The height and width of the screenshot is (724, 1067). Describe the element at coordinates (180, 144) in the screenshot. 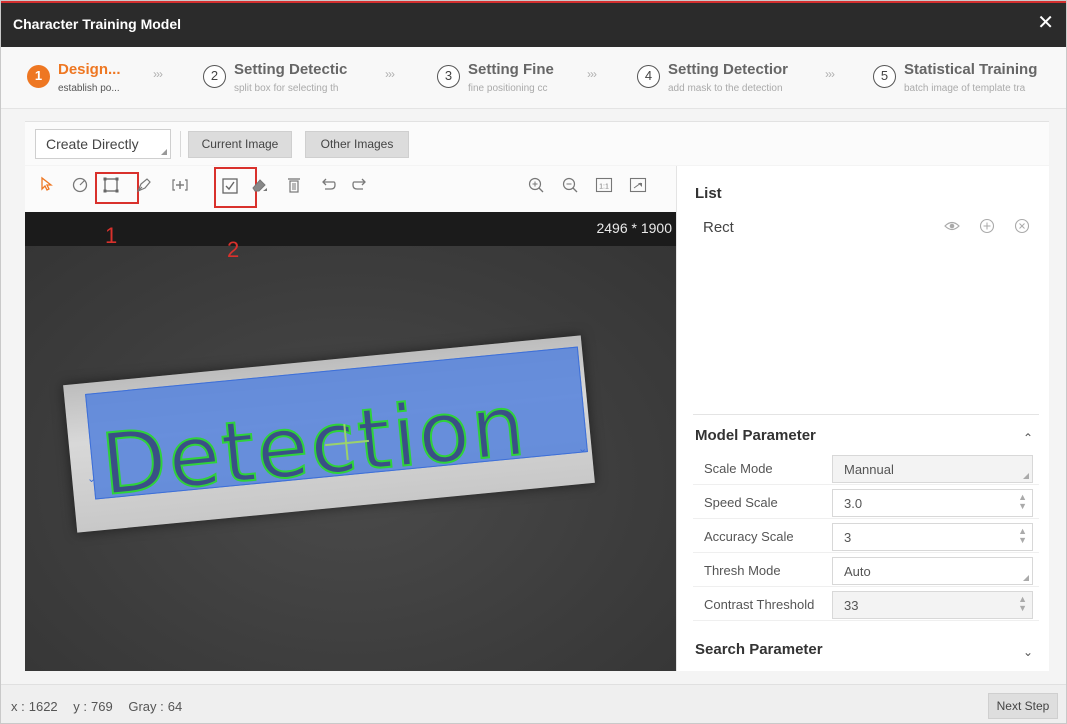

I see `toolbar-divider` at that location.